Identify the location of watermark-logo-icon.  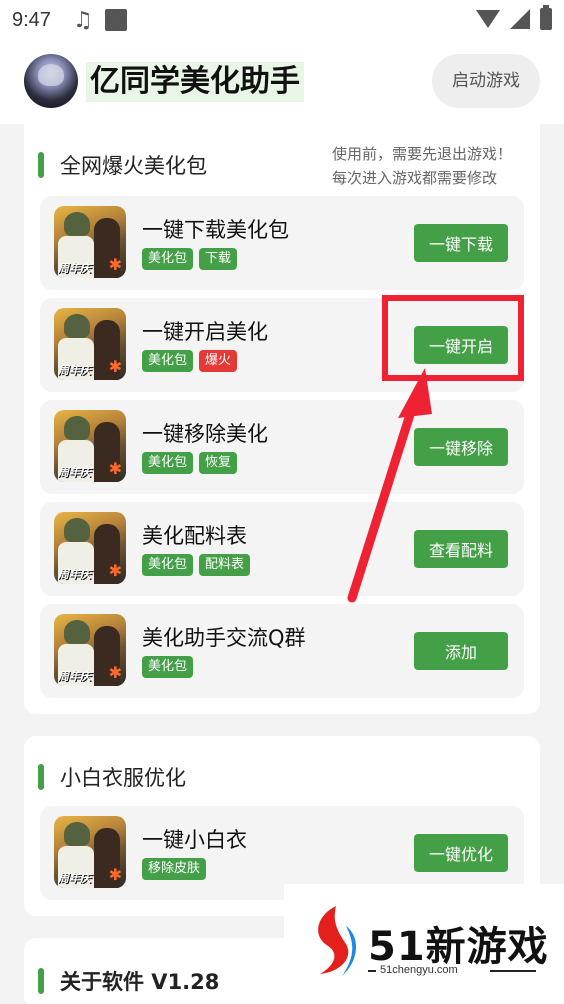
(337, 941).